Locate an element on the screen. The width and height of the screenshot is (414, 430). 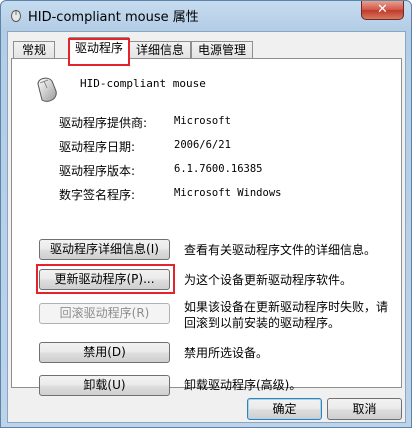
driver-date-label: 驱动程序日期: is located at coordinates (97, 147).